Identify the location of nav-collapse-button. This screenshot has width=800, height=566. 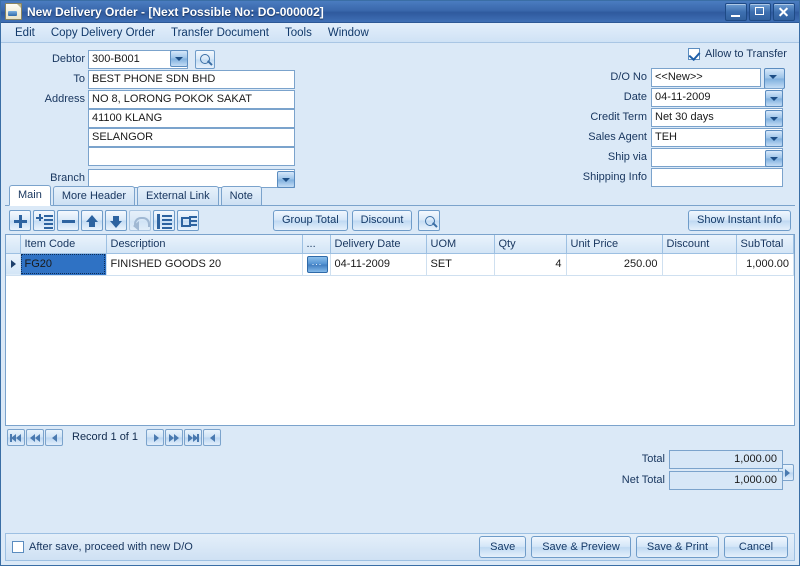
(212, 437).